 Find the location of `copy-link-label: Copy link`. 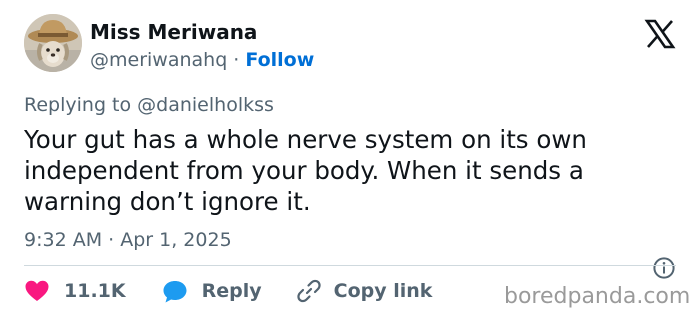

copy-link-label: Copy link is located at coordinates (383, 291).